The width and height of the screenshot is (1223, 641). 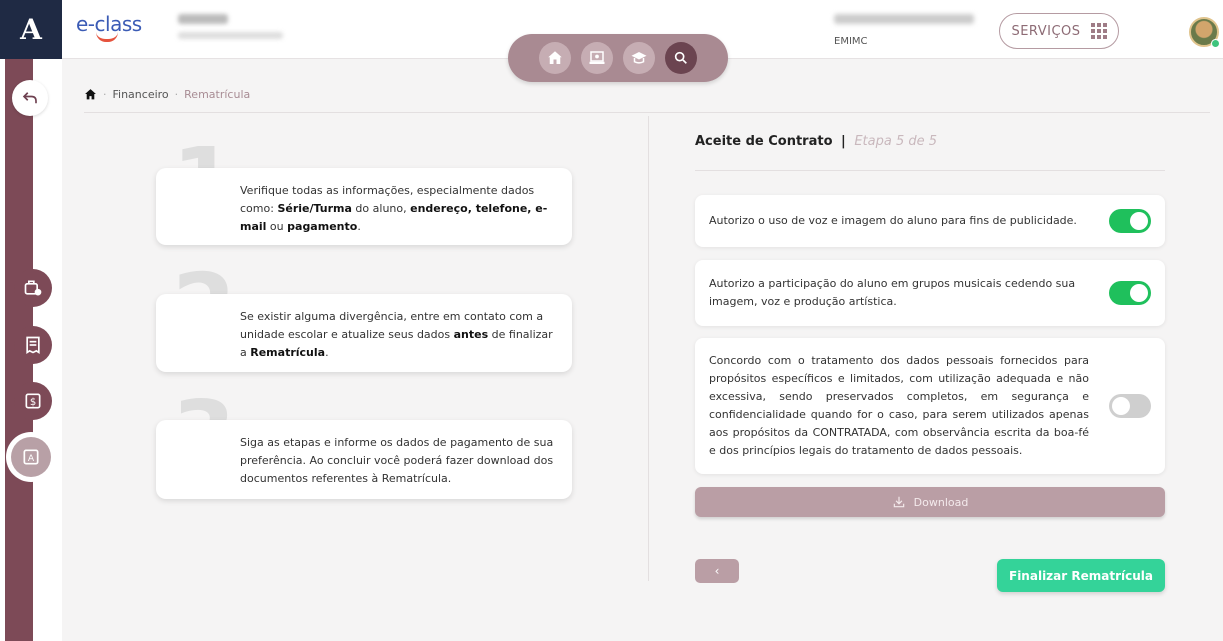 I want to click on breadcrumb-item-financeiro: Financeiro, so click(x=141, y=94).